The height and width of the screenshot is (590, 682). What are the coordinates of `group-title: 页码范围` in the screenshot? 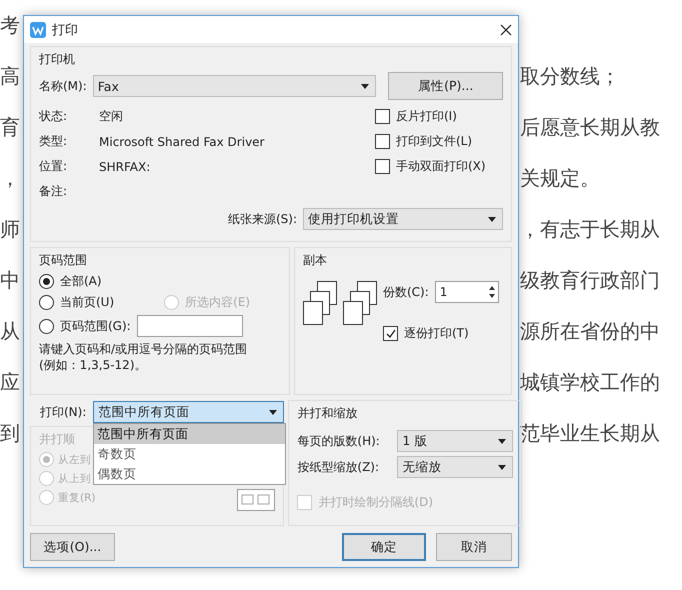 It's located at (63, 260).